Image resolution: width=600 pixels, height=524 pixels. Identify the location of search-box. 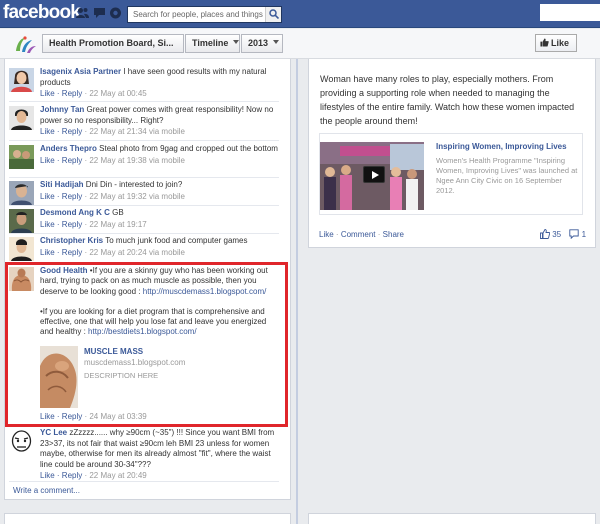
(204, 14).